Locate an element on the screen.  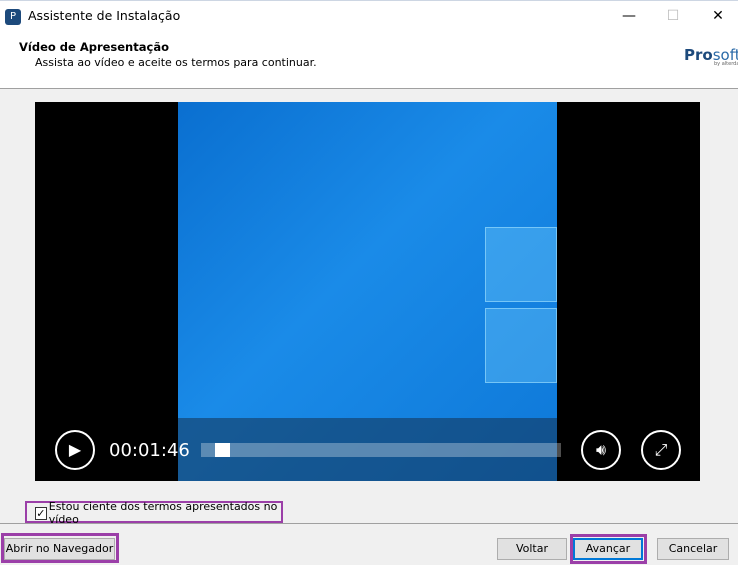
app-icon: P is located at coordinates (13, 17).